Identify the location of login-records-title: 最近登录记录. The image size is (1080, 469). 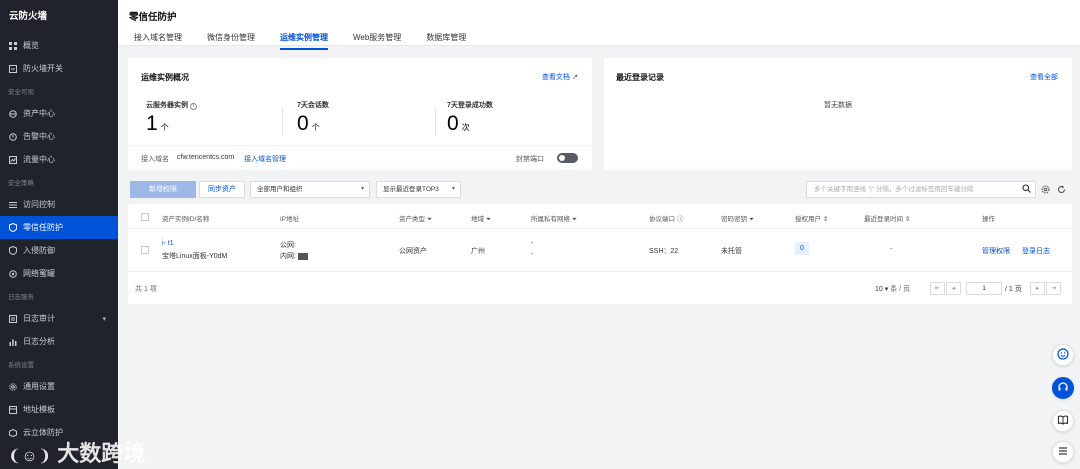
(640, 77).